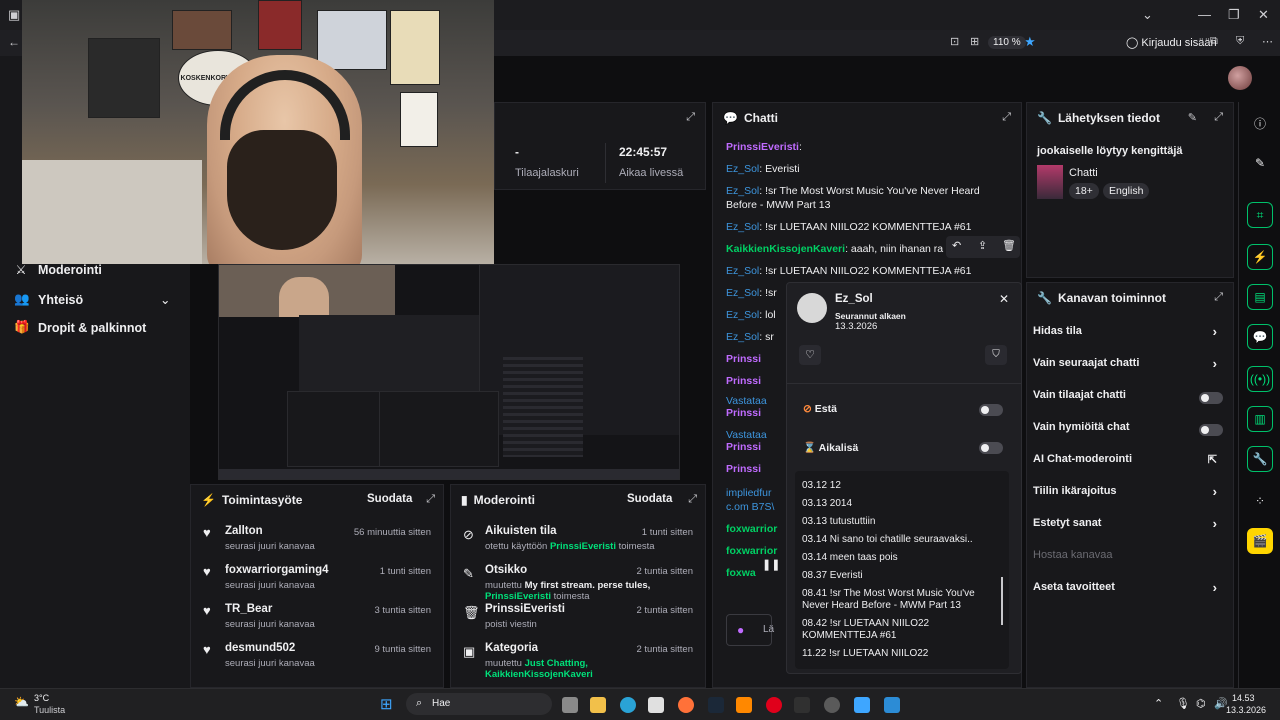  I want to click on store-icon, so click(656, 705).